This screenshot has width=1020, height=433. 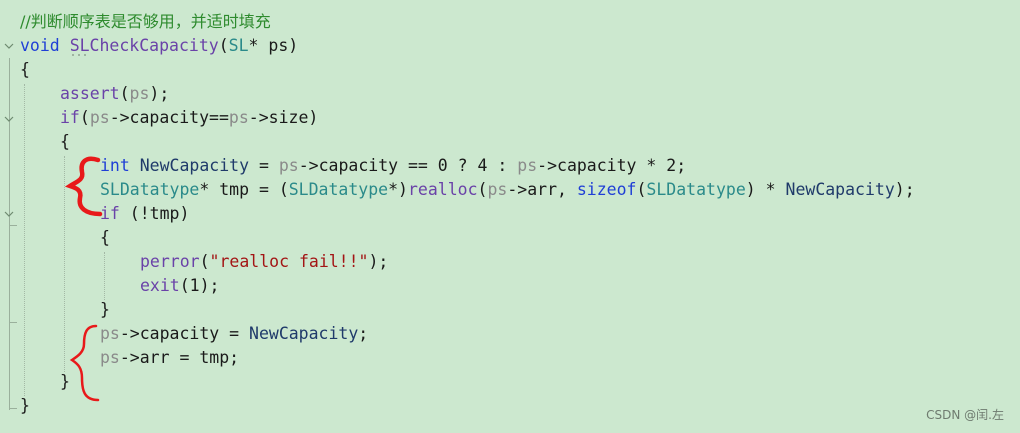 I want to click on code-line-13: ps->capacity = NewCapacity;, so click(x=234, y=334).